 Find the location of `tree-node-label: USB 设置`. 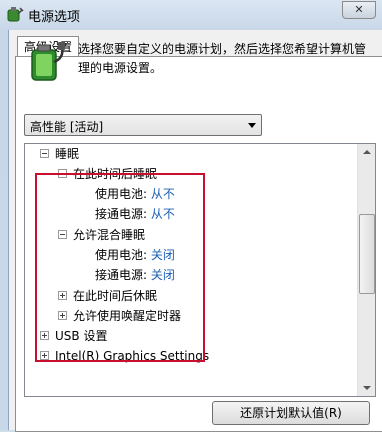

tree-node-label: USB 设置 is located at coordinates (81, 336).